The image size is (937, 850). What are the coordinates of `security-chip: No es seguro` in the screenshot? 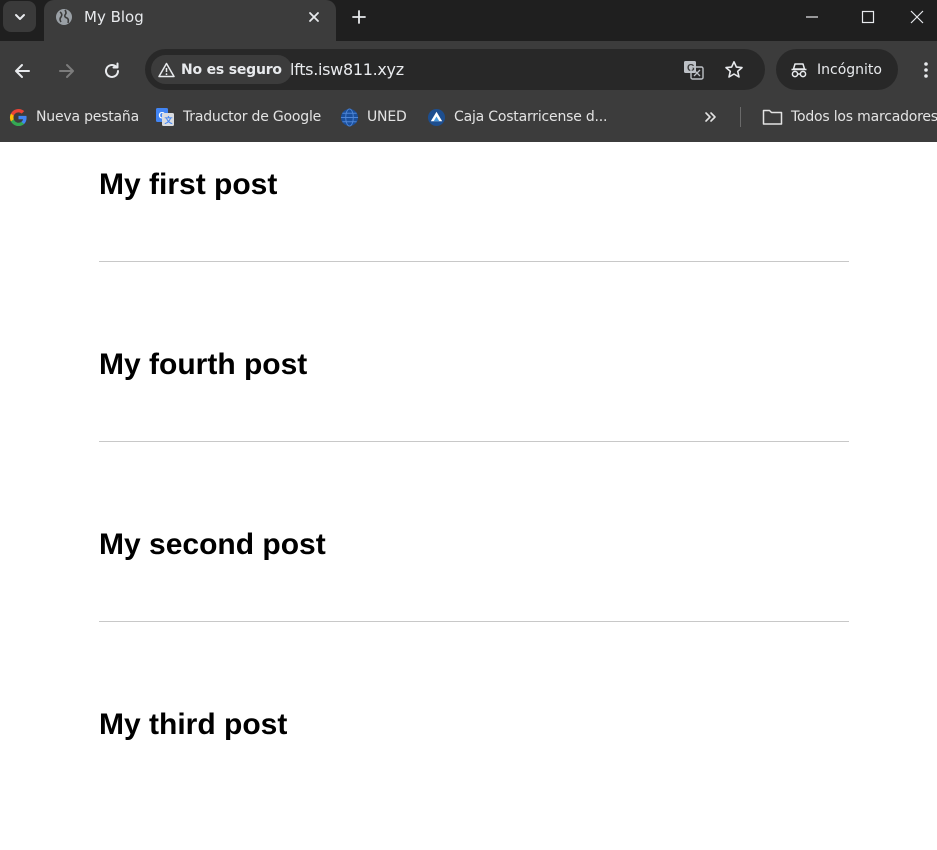 It's located at (221, 69).